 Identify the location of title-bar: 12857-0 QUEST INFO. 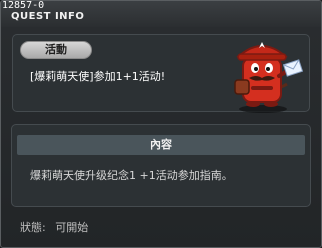
(161, 14).